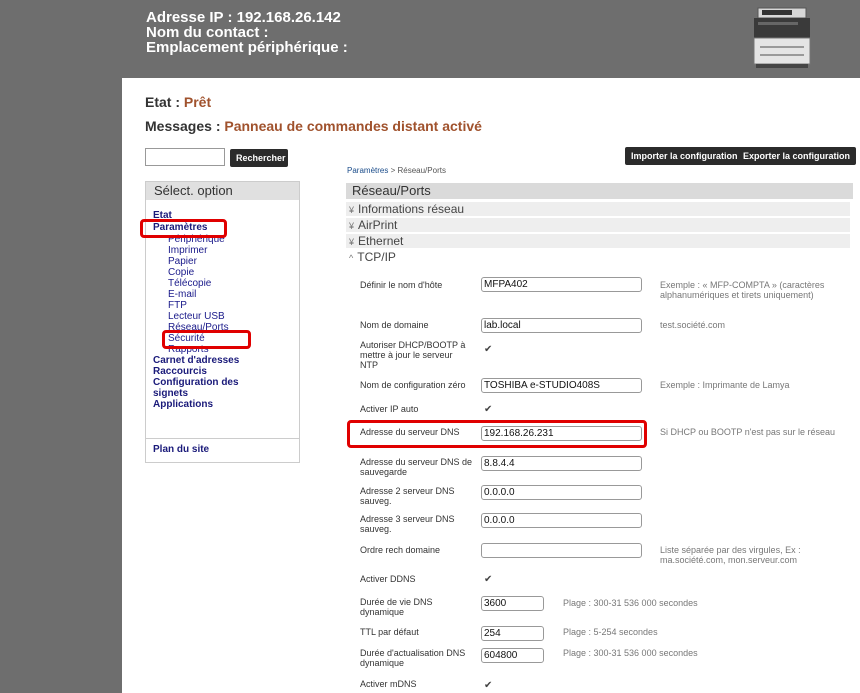 The image size is (860, 693). What do you see at coordinates (181, 449) in the screenshot?
I see `sidebar-item-plan-du-site: Plan du site` at bounding box center [181, 449].